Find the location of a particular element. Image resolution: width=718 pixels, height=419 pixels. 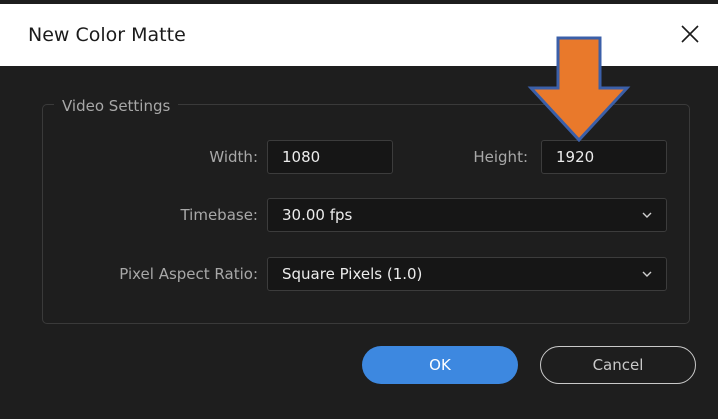

height-label: Height: is located at coordinates (500, 157).